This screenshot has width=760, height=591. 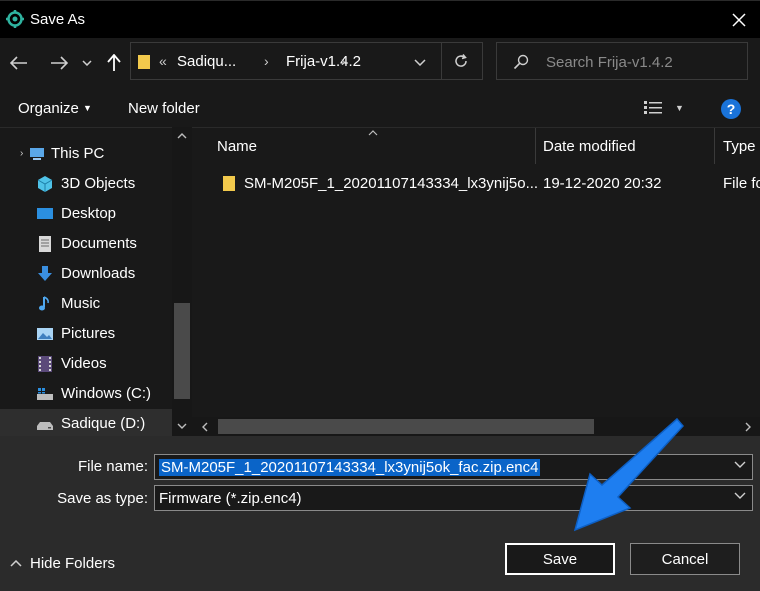 I want to click on cancel-button: Cancel, so click(x=685, y=559).